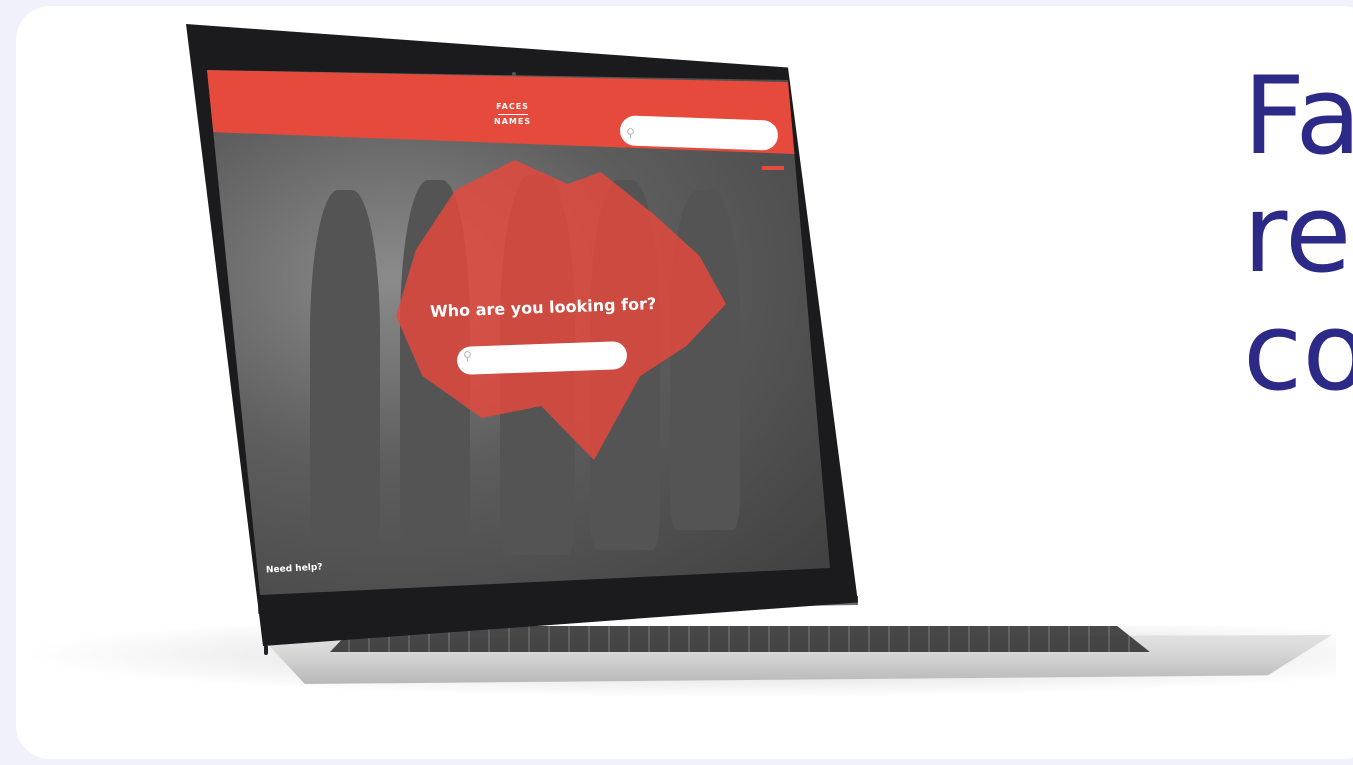 This screenshot has height=765, width=1353. Describe the element at coordinates (773, 168) in the screenshot. I see `header-corner-link` at that location.